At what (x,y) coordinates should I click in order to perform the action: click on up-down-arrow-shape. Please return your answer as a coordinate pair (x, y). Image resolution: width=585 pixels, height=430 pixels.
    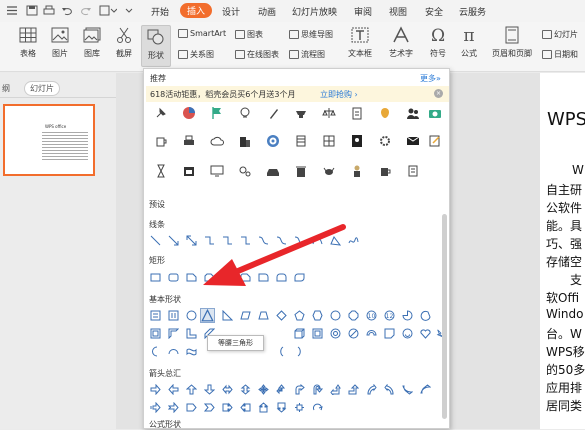
    Looking at the image, I should click on (245, 389).